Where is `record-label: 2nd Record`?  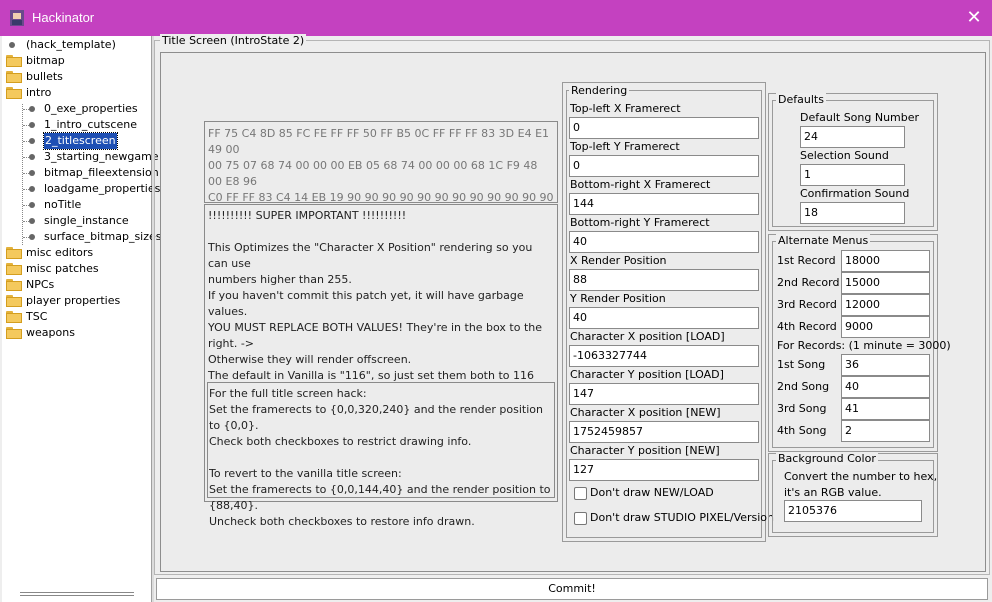
record-label: 2nd Record is located at coordinates (808, 282).